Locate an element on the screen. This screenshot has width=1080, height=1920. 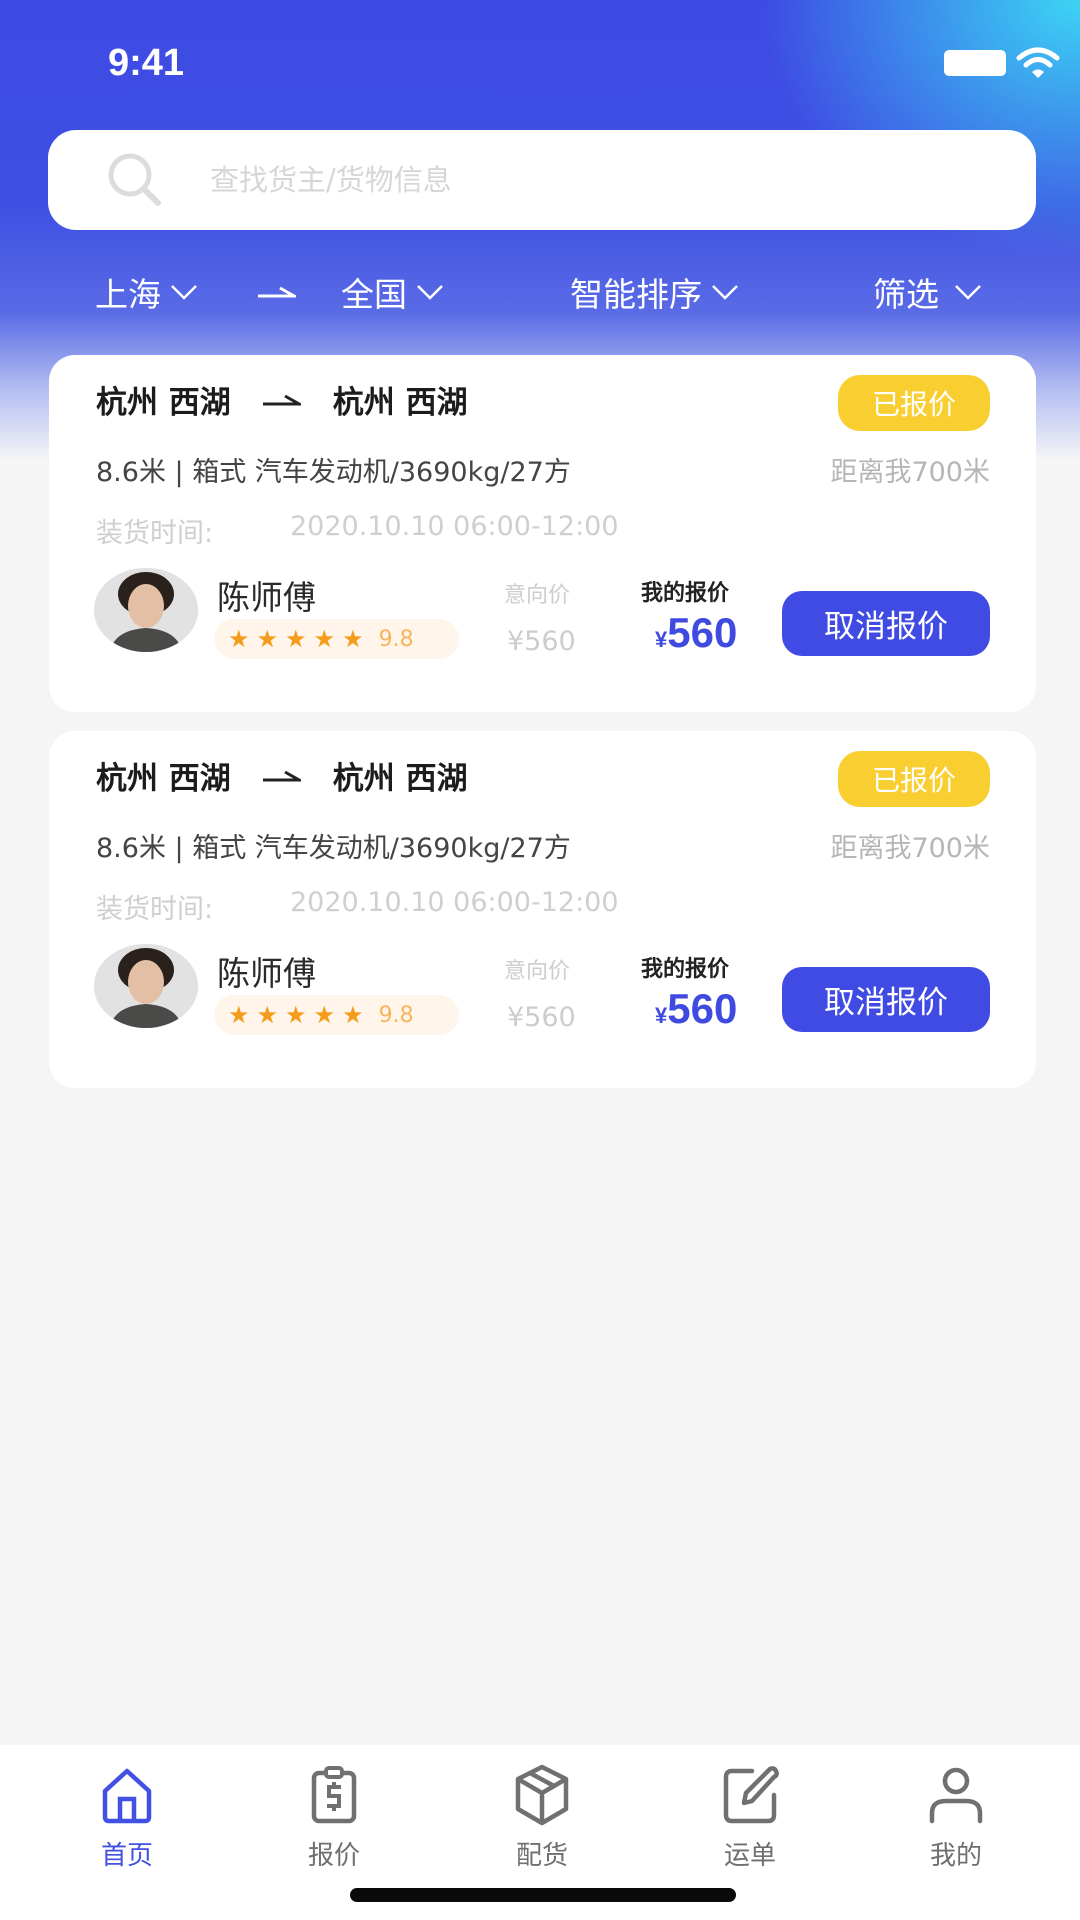
tab-label: 首页 is located at coordinates (126, 1856).